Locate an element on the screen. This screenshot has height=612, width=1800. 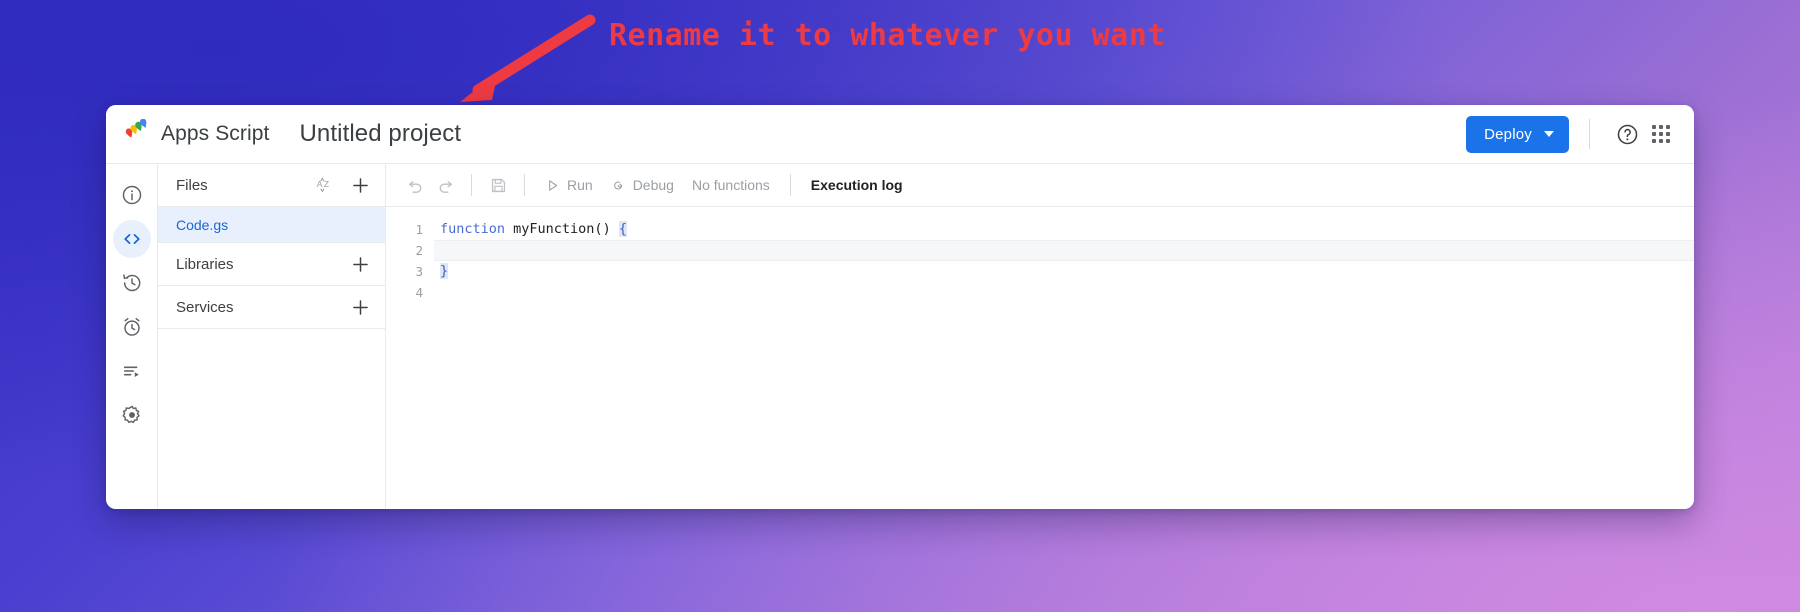
annotation-rename-text: Rename it to whatever you want is located at coordinates (887, 35).